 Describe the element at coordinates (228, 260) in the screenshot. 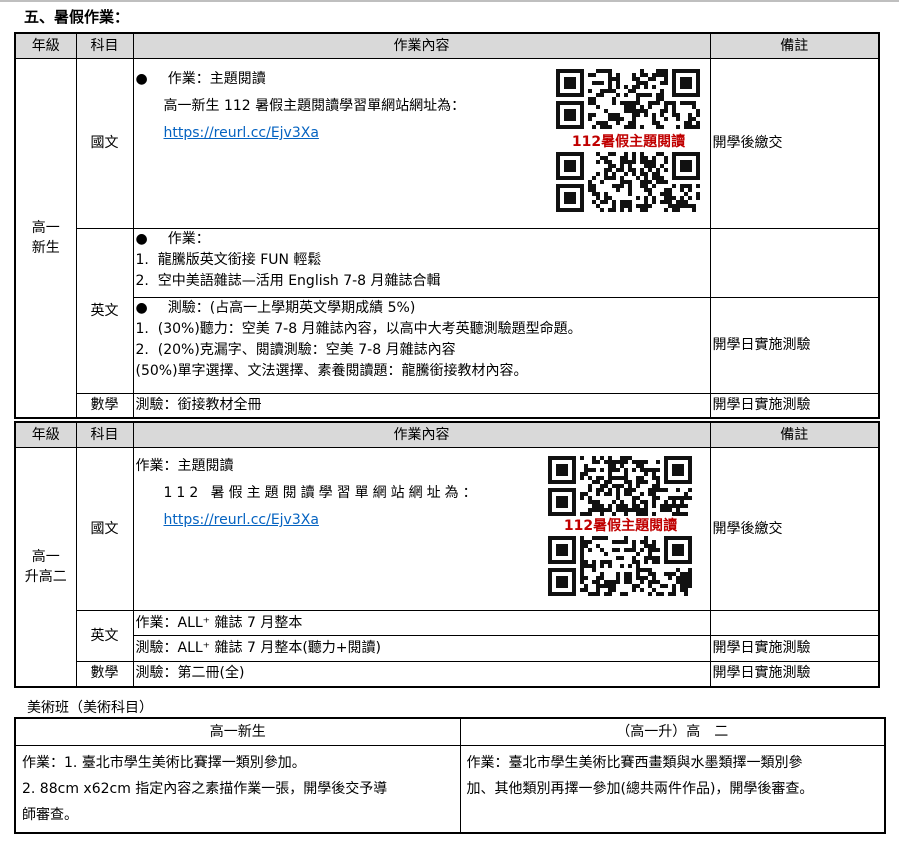

I see `list-item: 1. 龍騰版英文銜接 FUN 輕鬆` at that location.